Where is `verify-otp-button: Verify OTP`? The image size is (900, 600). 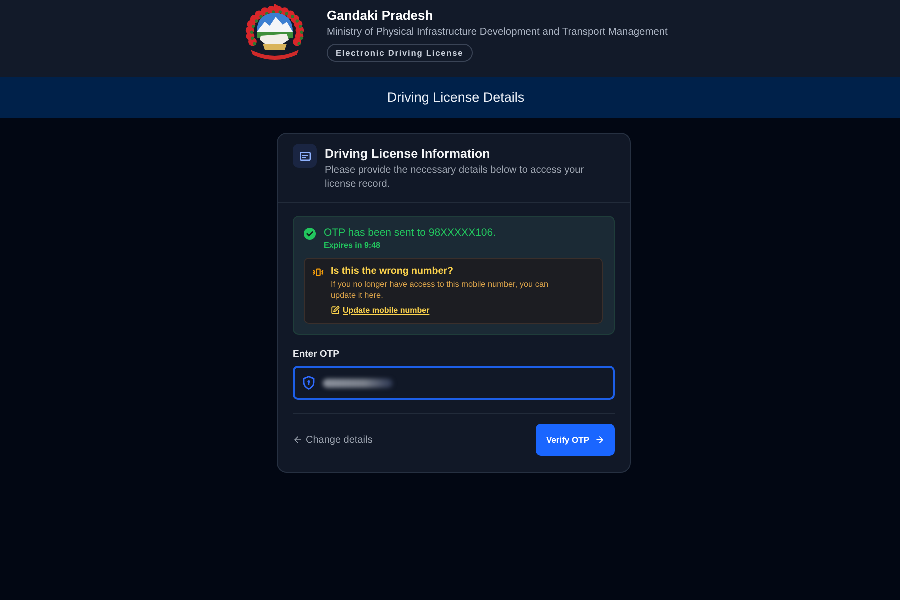 verify-otp-button: Verify OTP is located at coordinates (575, 440).